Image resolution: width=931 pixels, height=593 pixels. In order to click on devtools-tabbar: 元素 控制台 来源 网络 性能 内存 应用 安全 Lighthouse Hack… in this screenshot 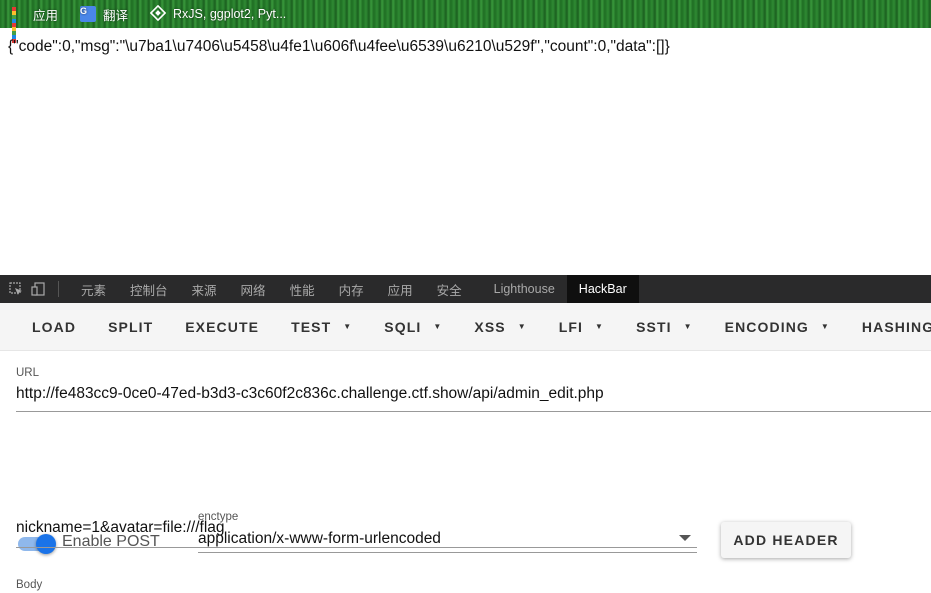, I will do `click(465, 289)`.